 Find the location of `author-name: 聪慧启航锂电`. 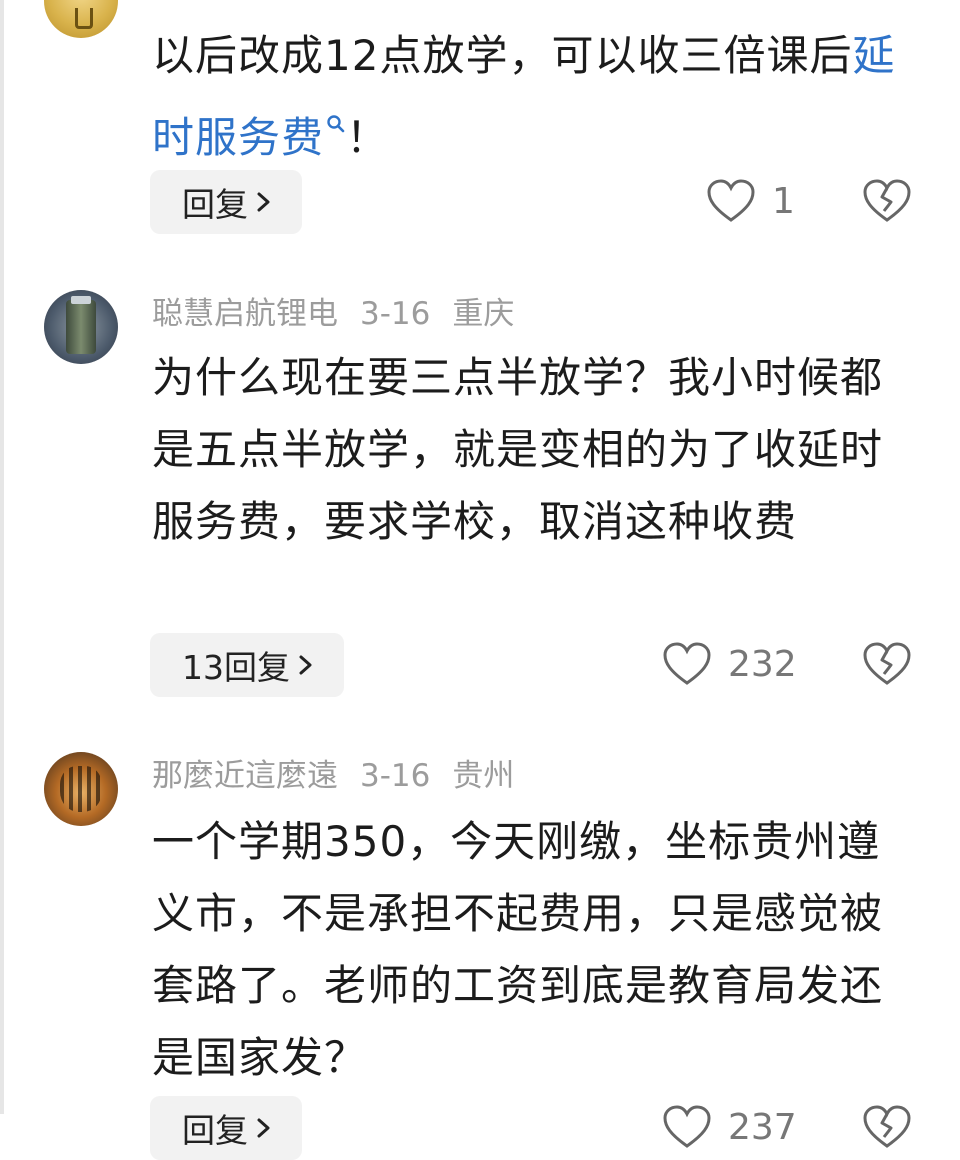

author-name: 聪慧启航锂电 is located at coordinates (245, 314).